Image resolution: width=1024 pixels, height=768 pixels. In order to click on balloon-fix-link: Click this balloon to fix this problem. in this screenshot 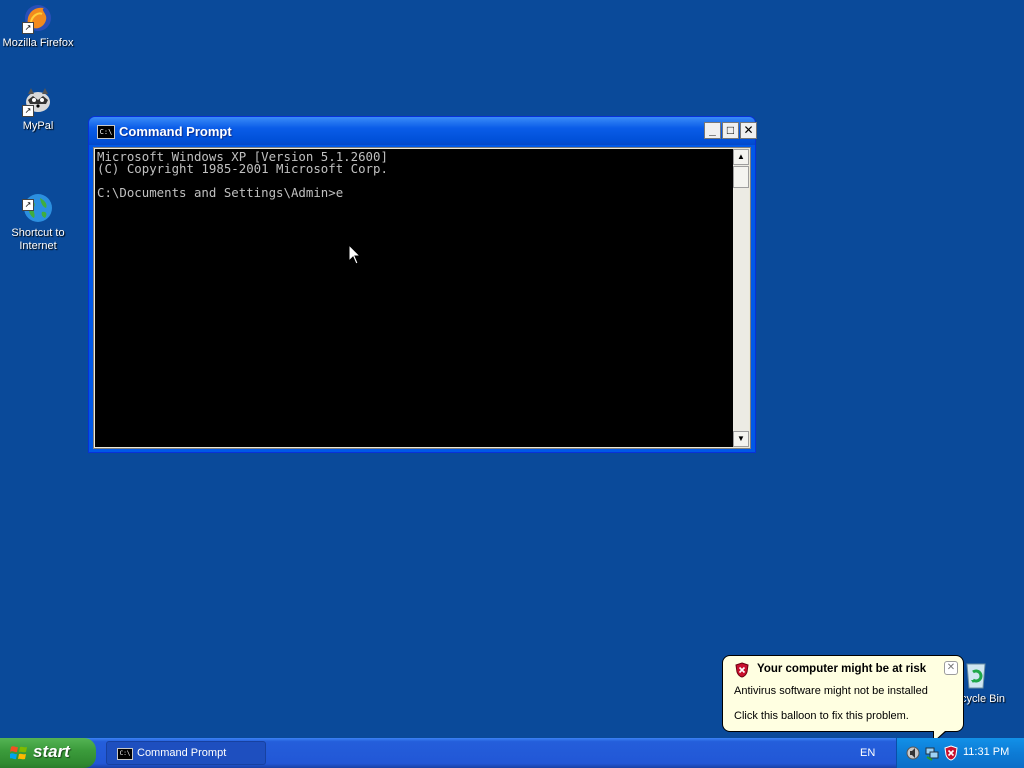, I will do `click(821, 716)`.